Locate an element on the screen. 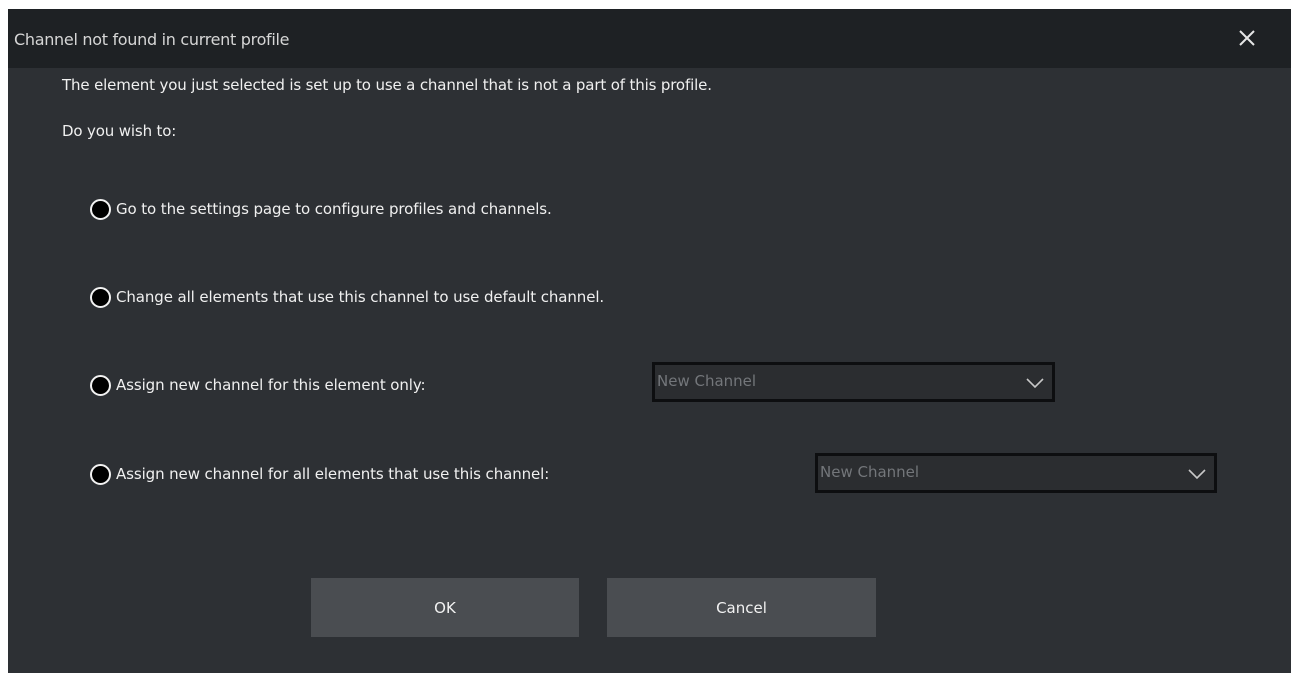 Image resolution: width=1291 pixels, height=673 pixels. close-button is located at coordinates (1247, 38).